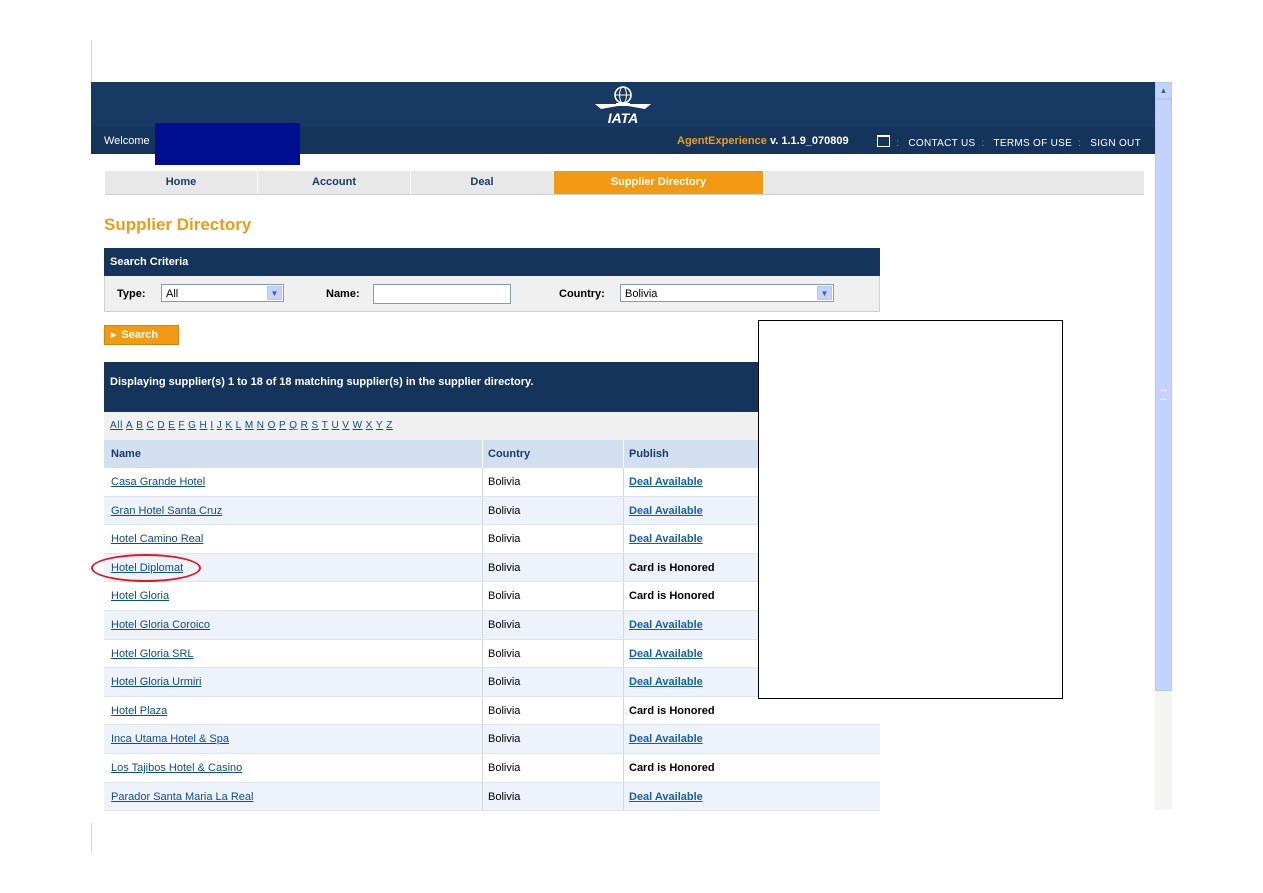 The width and height of the screenshot is (1263, 893). I want to click on alpha-filter-w: W, so click(358, 425).